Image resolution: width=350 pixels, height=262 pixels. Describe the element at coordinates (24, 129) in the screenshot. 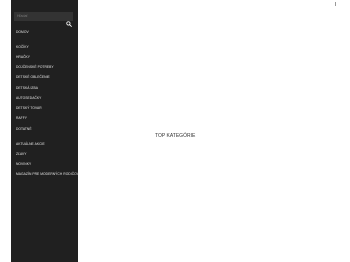

I see `menu-item-dotatne: DOTATNÉ` at that location.